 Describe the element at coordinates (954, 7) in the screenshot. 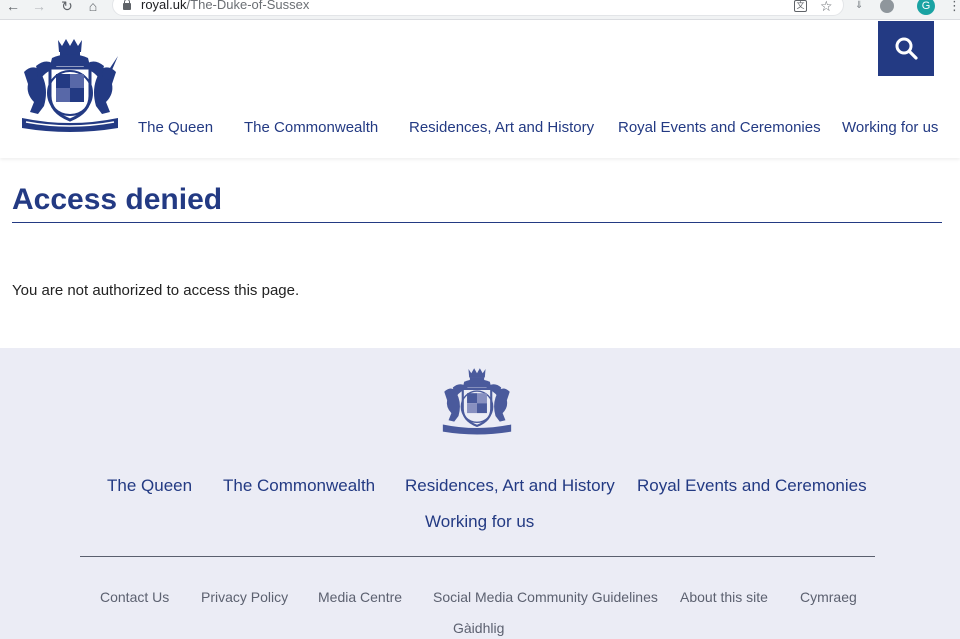

I see `browser-menu-icon: ⋮` at that location.